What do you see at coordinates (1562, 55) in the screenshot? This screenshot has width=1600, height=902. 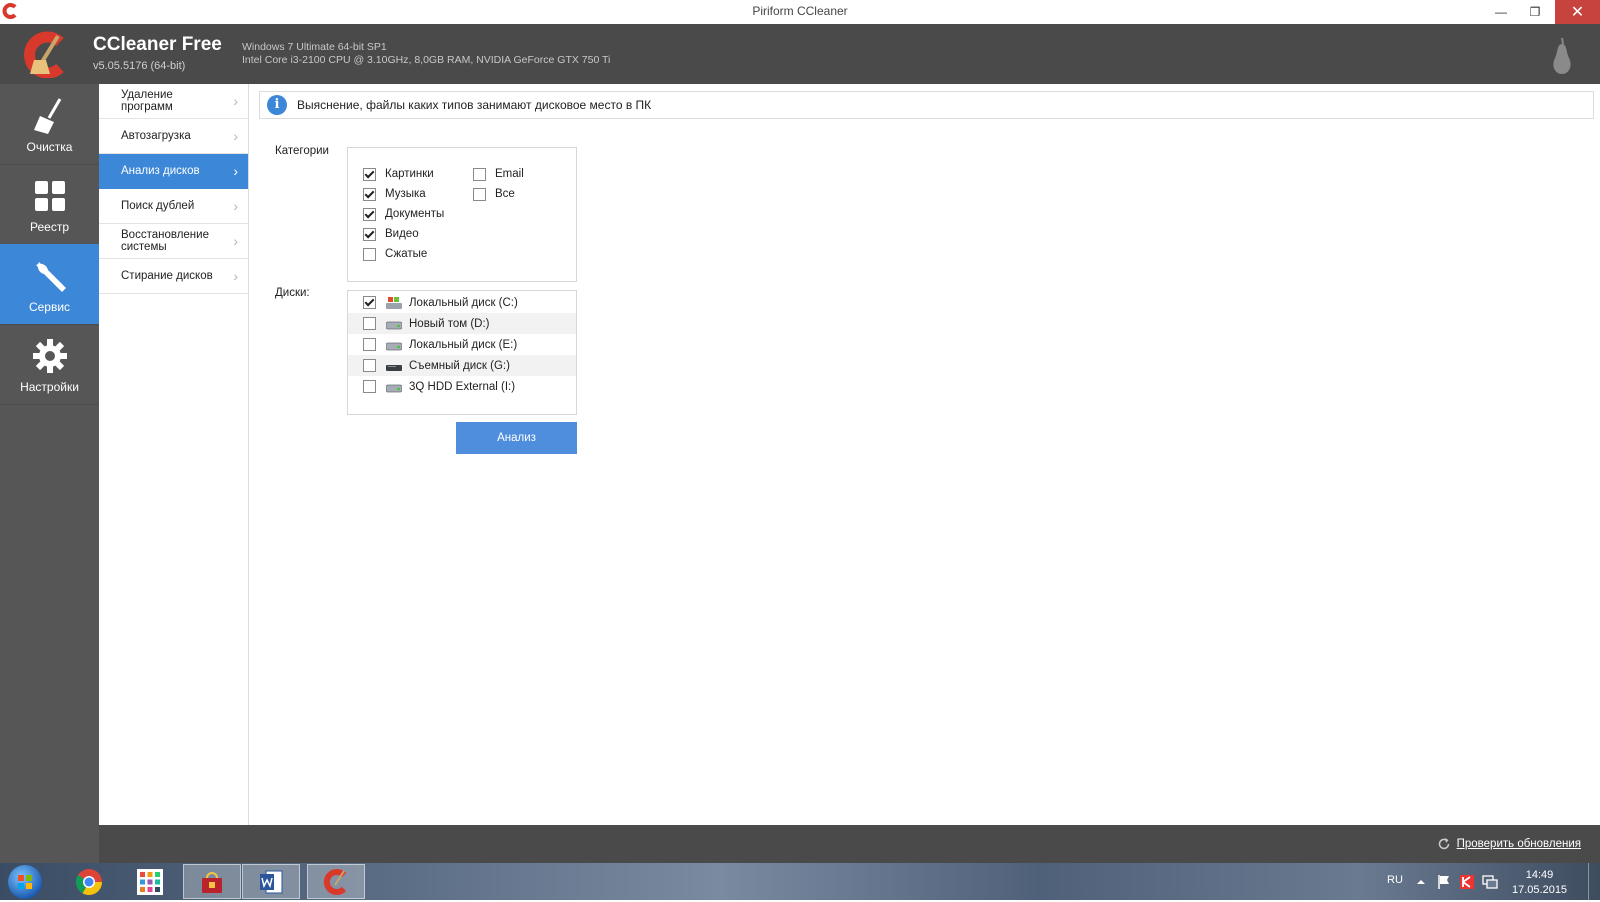 I see `pear-logo-icon` at bounding box center [1562, 55].